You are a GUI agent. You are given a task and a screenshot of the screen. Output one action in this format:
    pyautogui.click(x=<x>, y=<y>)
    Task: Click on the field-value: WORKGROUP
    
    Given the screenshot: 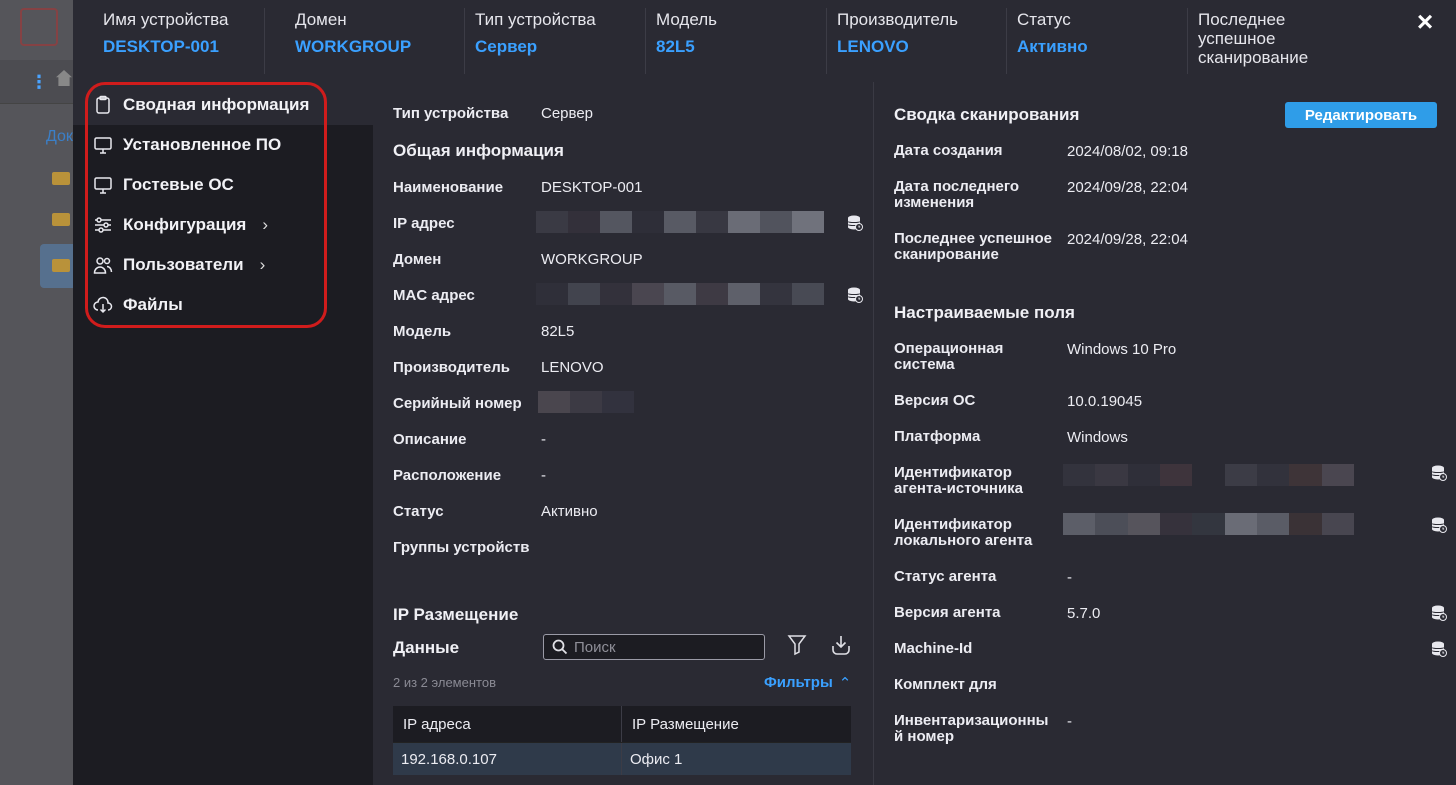 What is the action you would take?
    pyautogui.click(x=592, y=259)
    